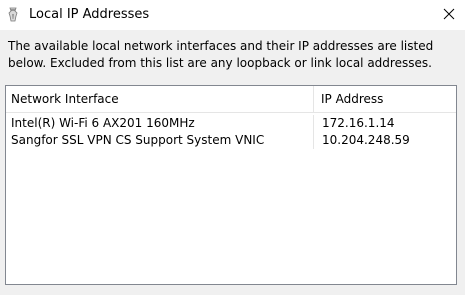  I want to click on ip-cell: 172.16.1.14, so click(358, 123).